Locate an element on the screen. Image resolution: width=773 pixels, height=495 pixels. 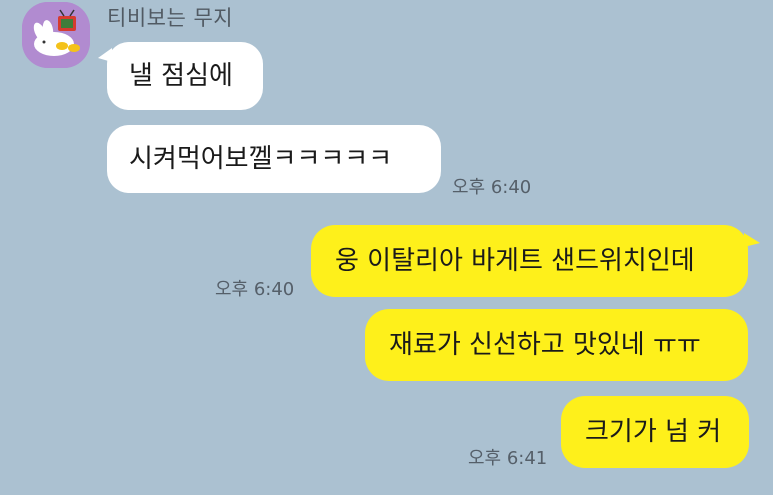
message-bubble-incoming: 시켜먹어보껠ㅋㅋㅋㅋㅋ is located at coordinates (274, 159).